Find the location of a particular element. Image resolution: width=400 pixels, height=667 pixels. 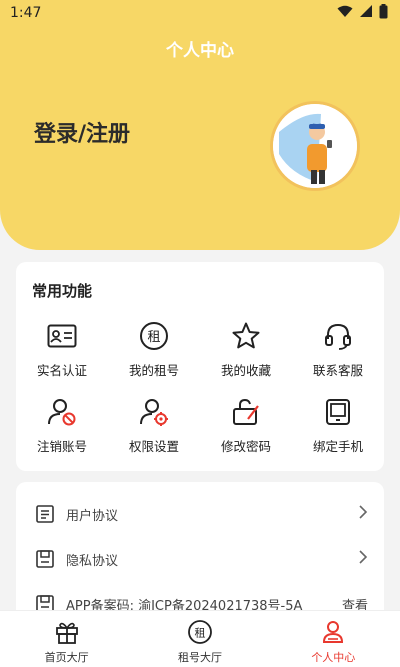

document-icon is located at coordinates (45, 514).